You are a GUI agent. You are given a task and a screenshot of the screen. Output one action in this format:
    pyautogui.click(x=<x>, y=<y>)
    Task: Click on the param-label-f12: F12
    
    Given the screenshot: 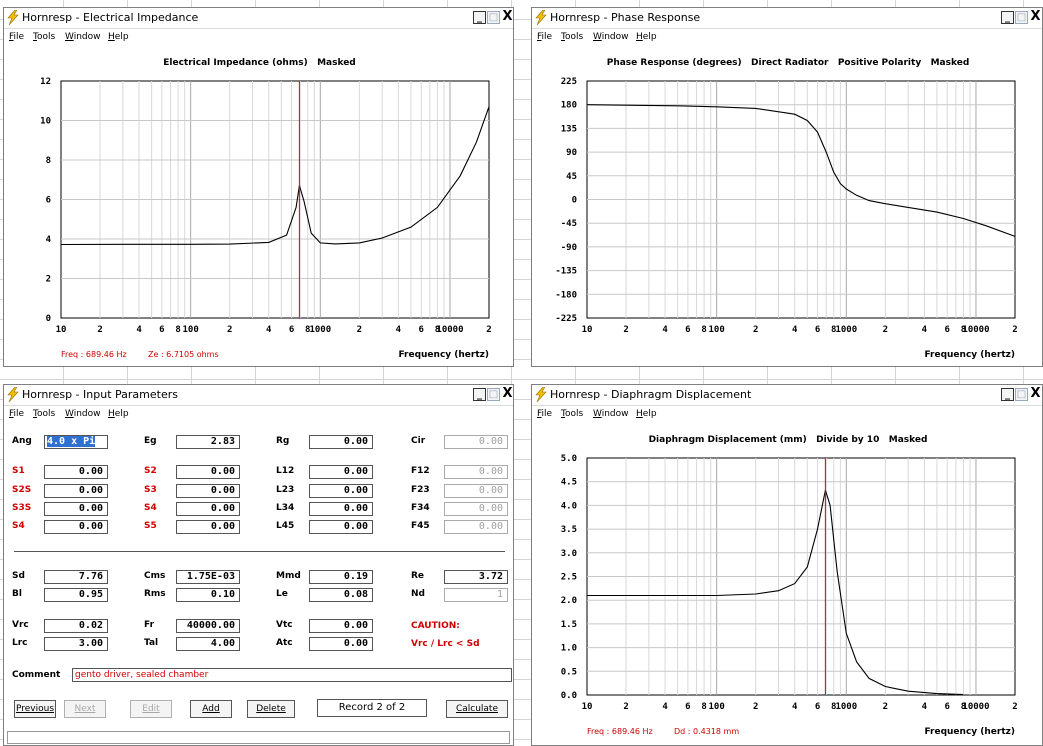 What is the action you would take?
    pyautogui.click(x=420, y=471)
    